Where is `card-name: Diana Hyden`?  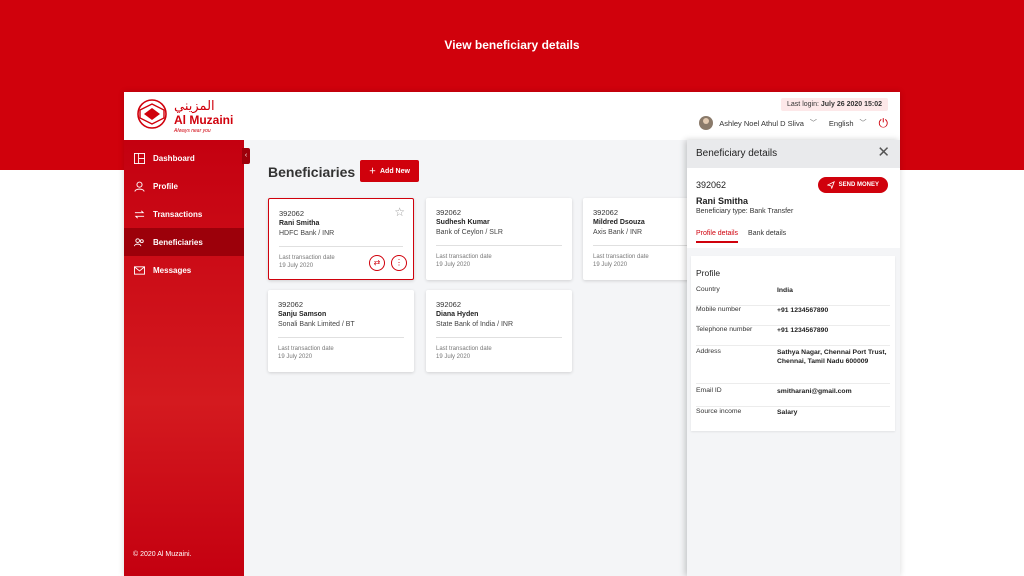 card-name: Diana Hyden is located at coordinates (457, 314).